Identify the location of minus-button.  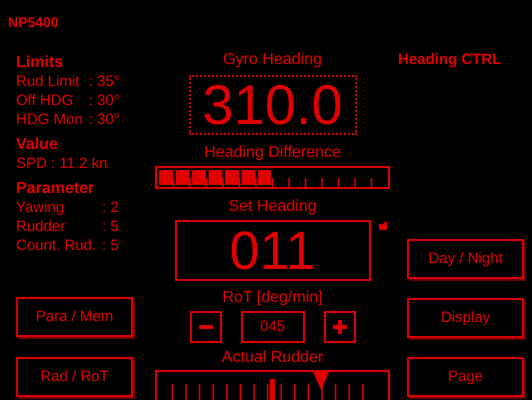
(206, 327).